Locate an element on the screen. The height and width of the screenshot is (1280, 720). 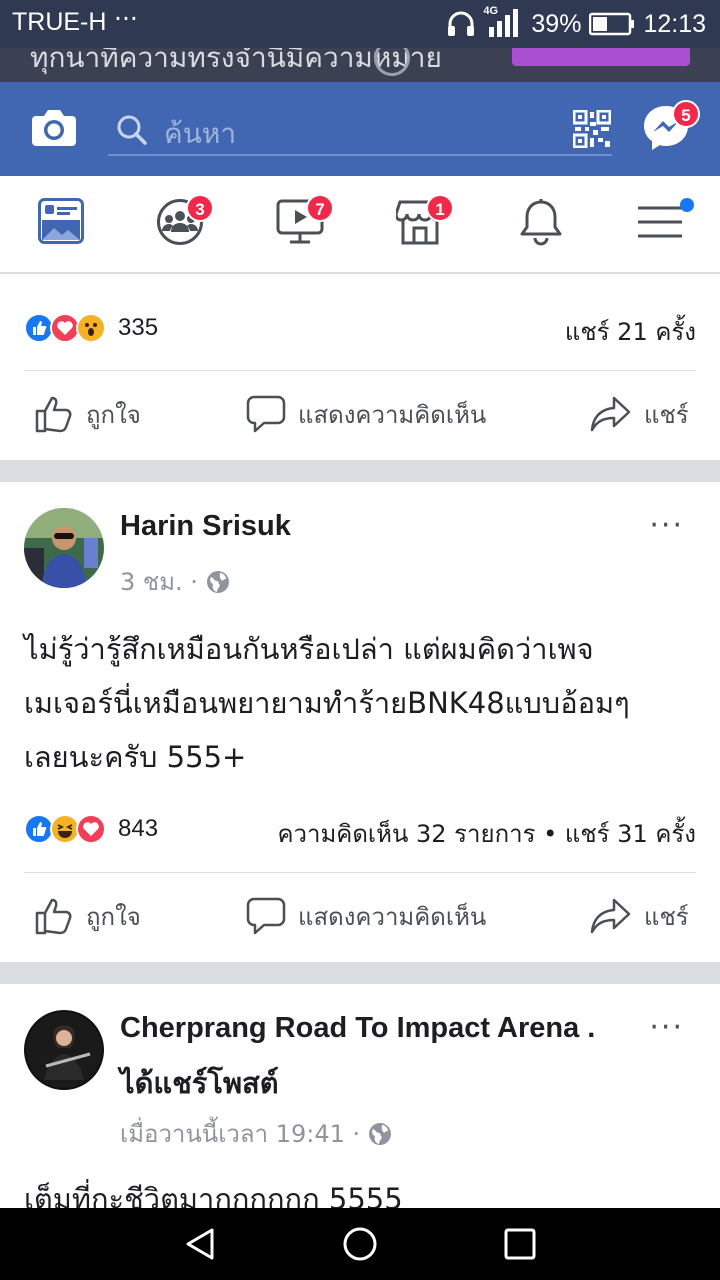
feed-icon is located at coordinates (61, 221).